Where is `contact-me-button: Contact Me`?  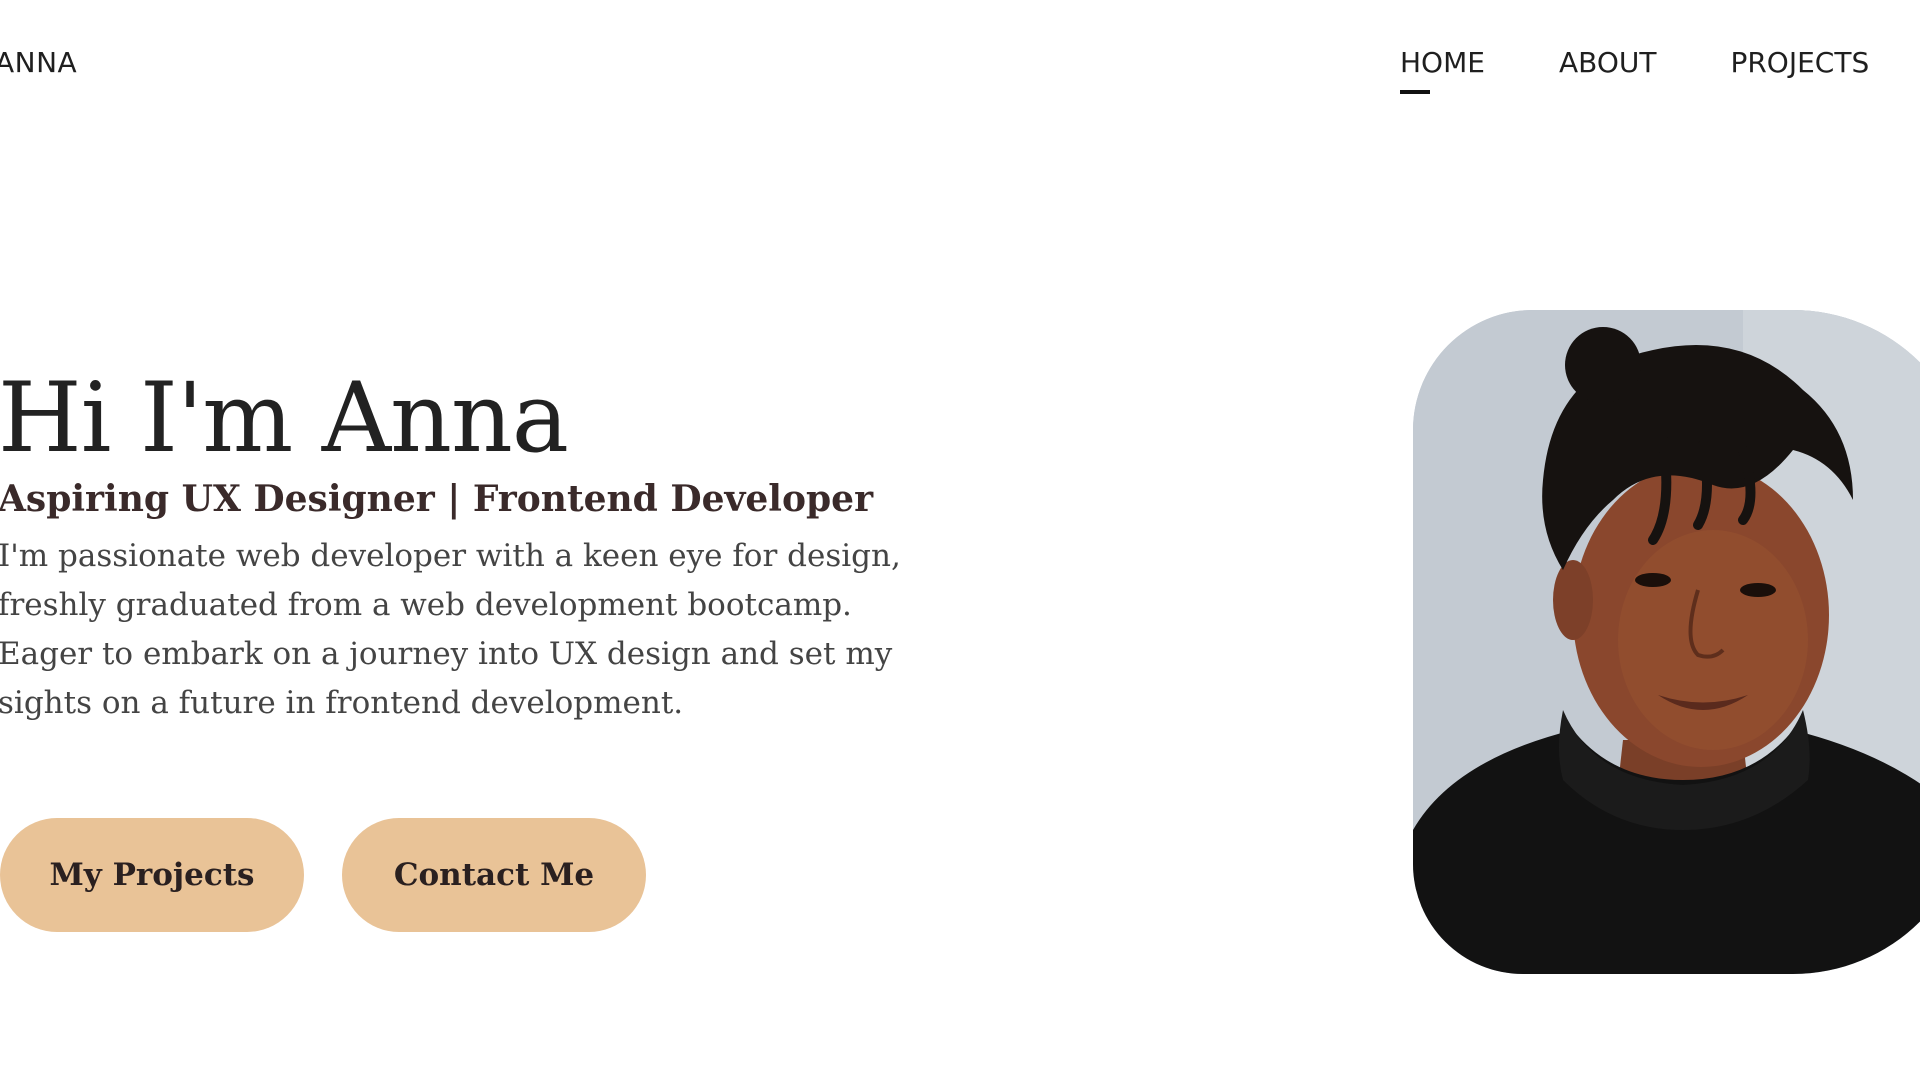 contact-me-button: Contact Me is located at coordinates (494, 875).